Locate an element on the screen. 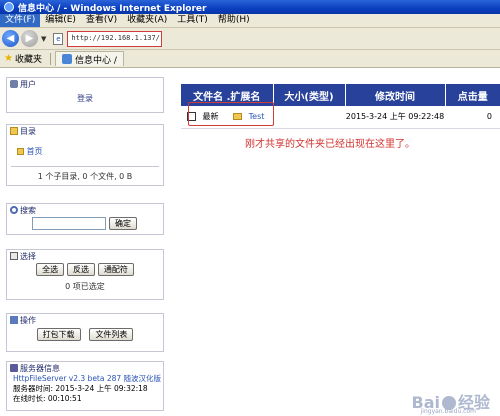 Image resolution: width=500 pixels, height=416 pixels. search-row: 确定 is located at coordinates (97, 223).